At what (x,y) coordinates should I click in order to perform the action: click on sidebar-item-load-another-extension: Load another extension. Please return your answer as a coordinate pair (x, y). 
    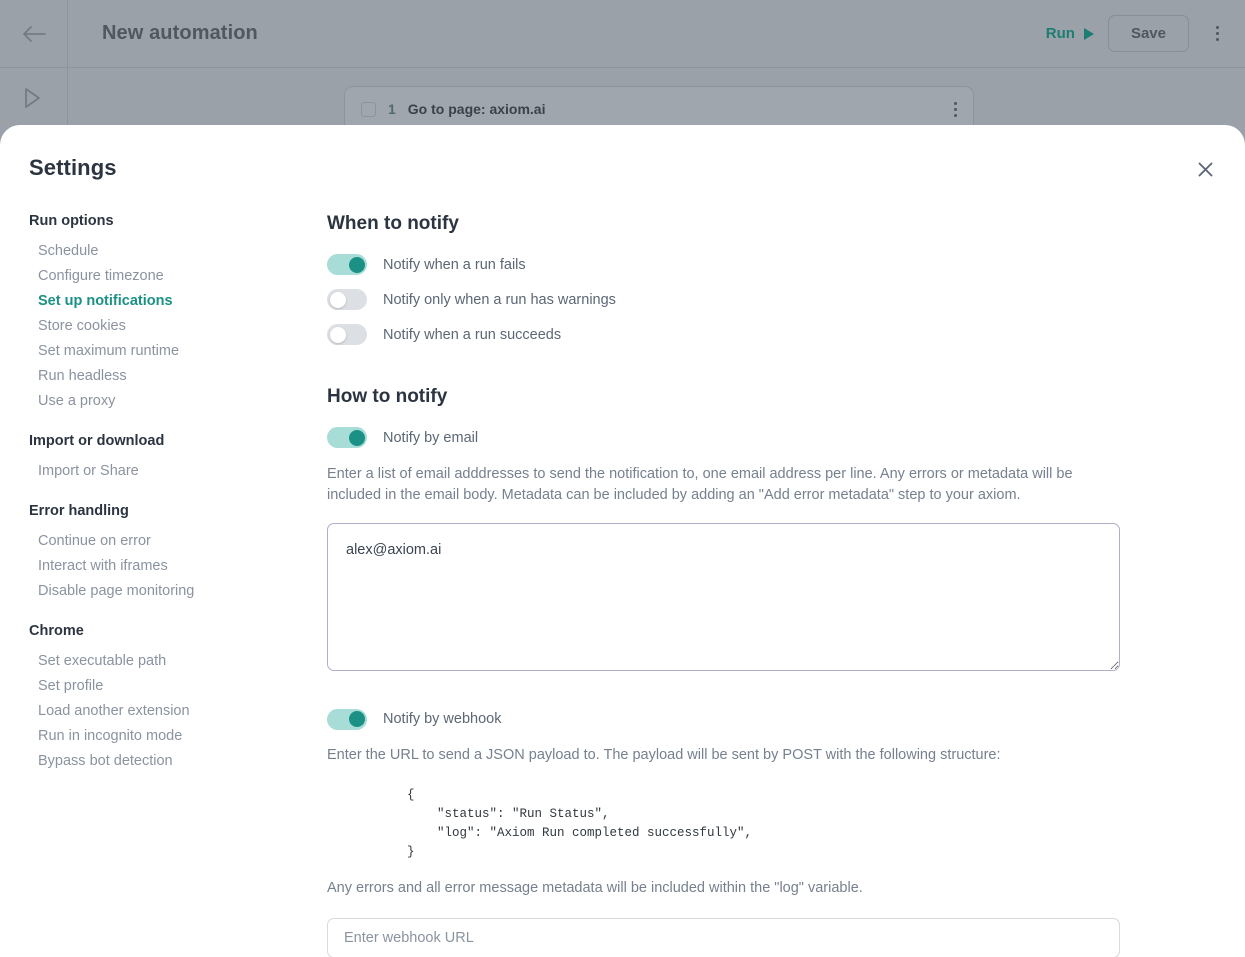
    Looking at the image, I should click on (178, 710).